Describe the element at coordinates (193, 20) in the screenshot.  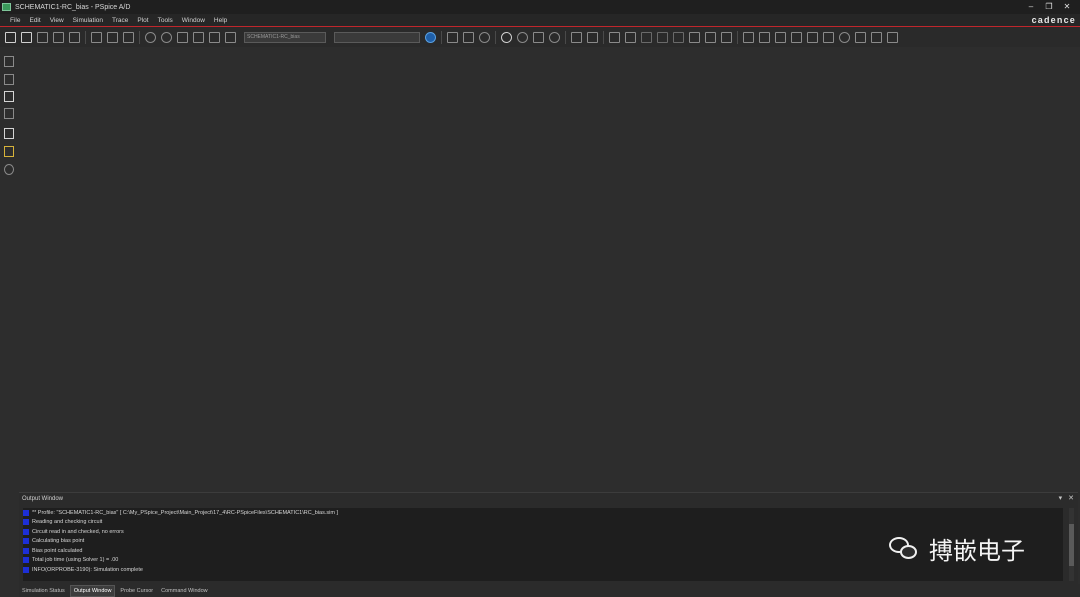
I see `menu-window: Window` at that location.